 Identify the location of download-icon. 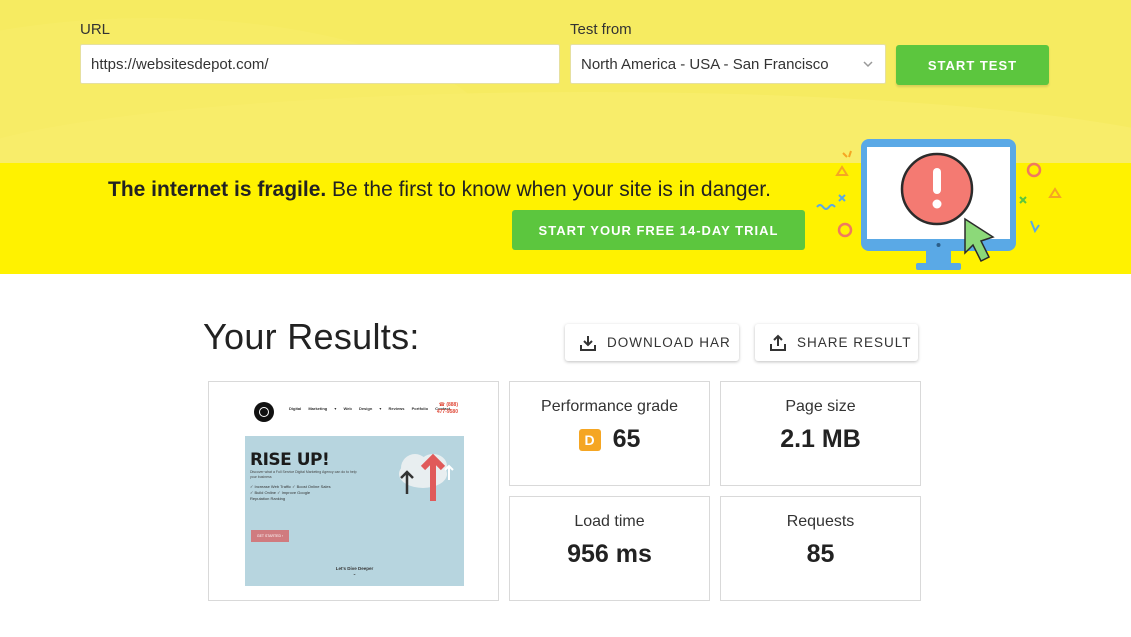
(588, 343).